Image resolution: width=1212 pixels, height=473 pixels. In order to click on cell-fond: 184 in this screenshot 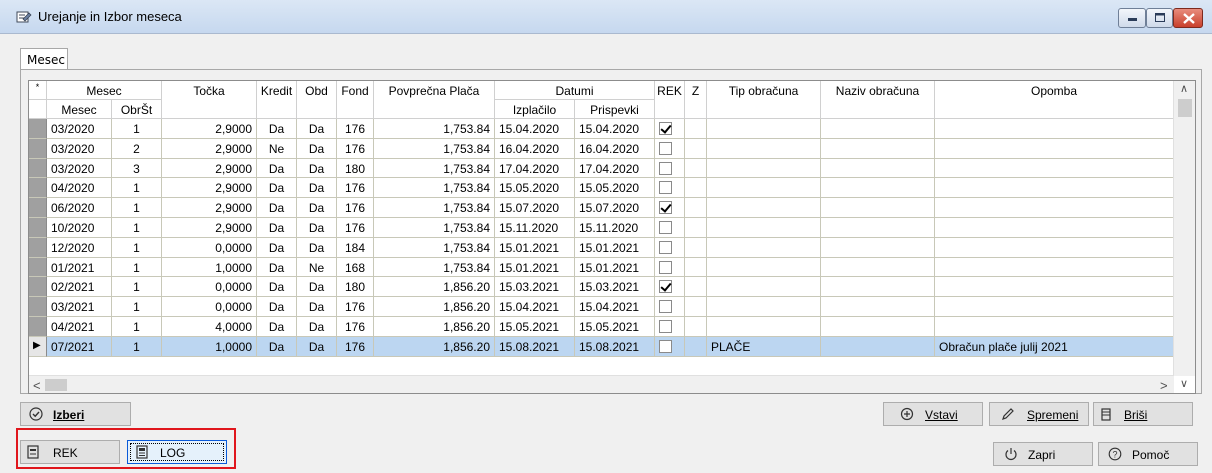, I will do `click(355, 247)`.